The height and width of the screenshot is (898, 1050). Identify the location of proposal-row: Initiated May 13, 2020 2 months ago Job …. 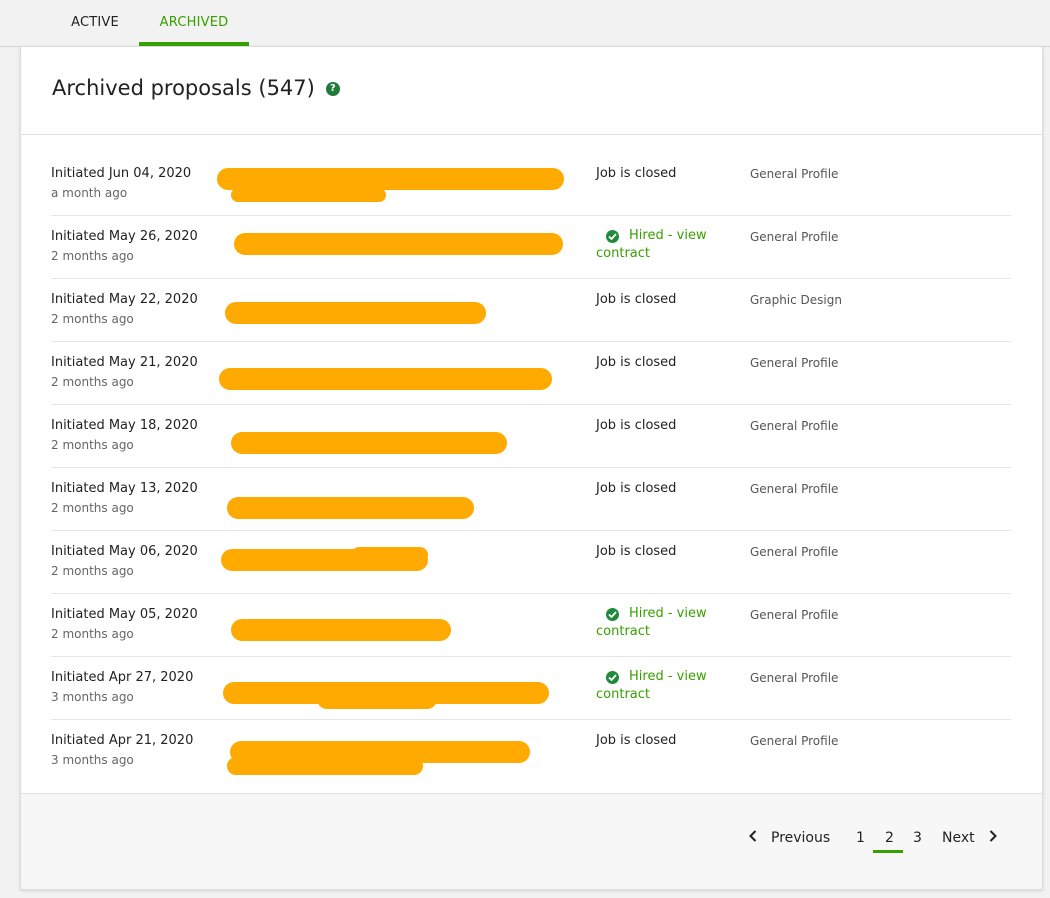
(531, 499).